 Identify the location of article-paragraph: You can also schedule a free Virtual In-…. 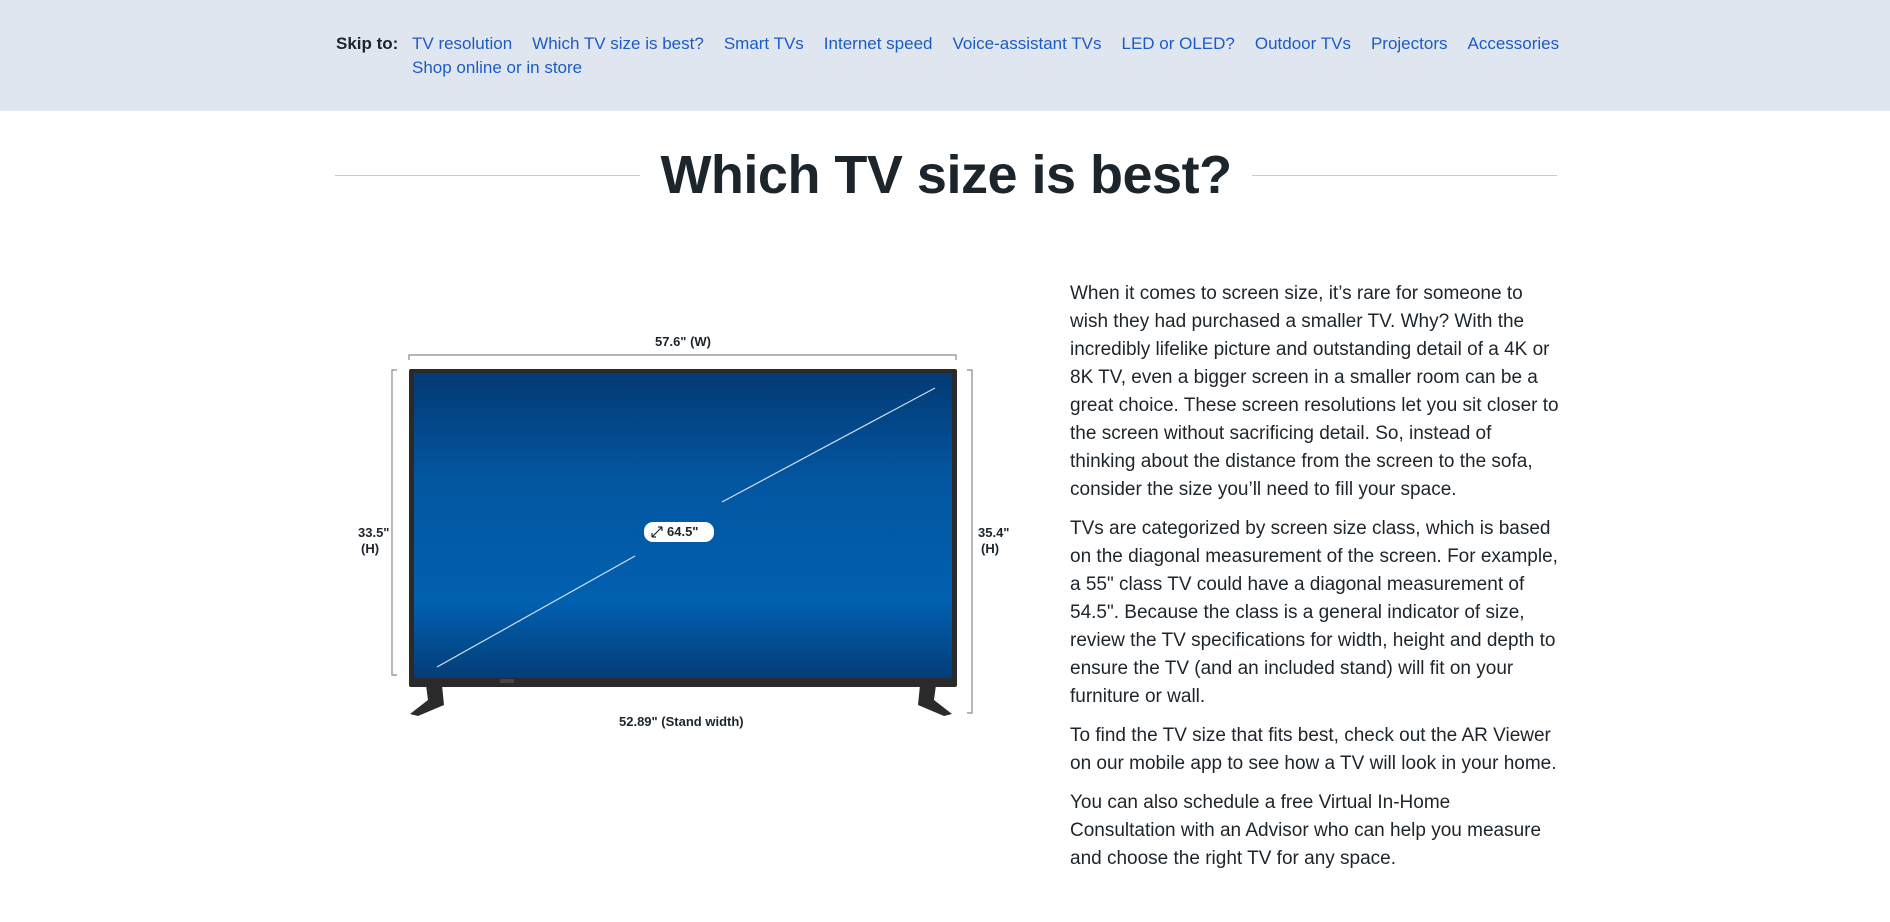
(1306, 830).